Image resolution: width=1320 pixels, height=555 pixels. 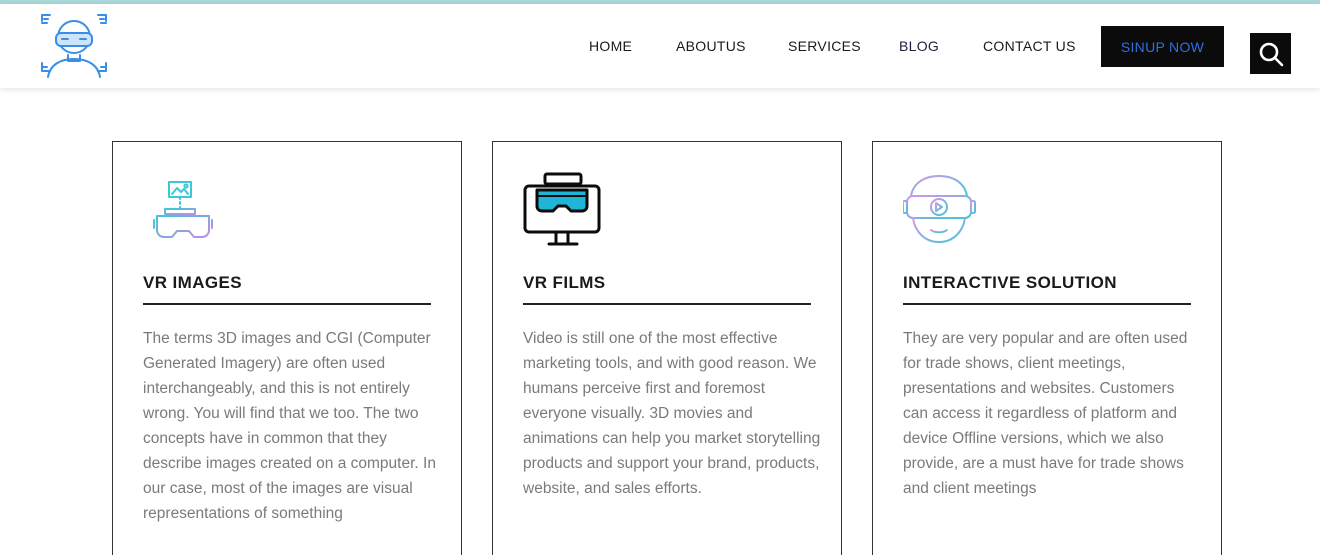 I want to click on card-title: VR IMAGES, so click(x=193, y=282).